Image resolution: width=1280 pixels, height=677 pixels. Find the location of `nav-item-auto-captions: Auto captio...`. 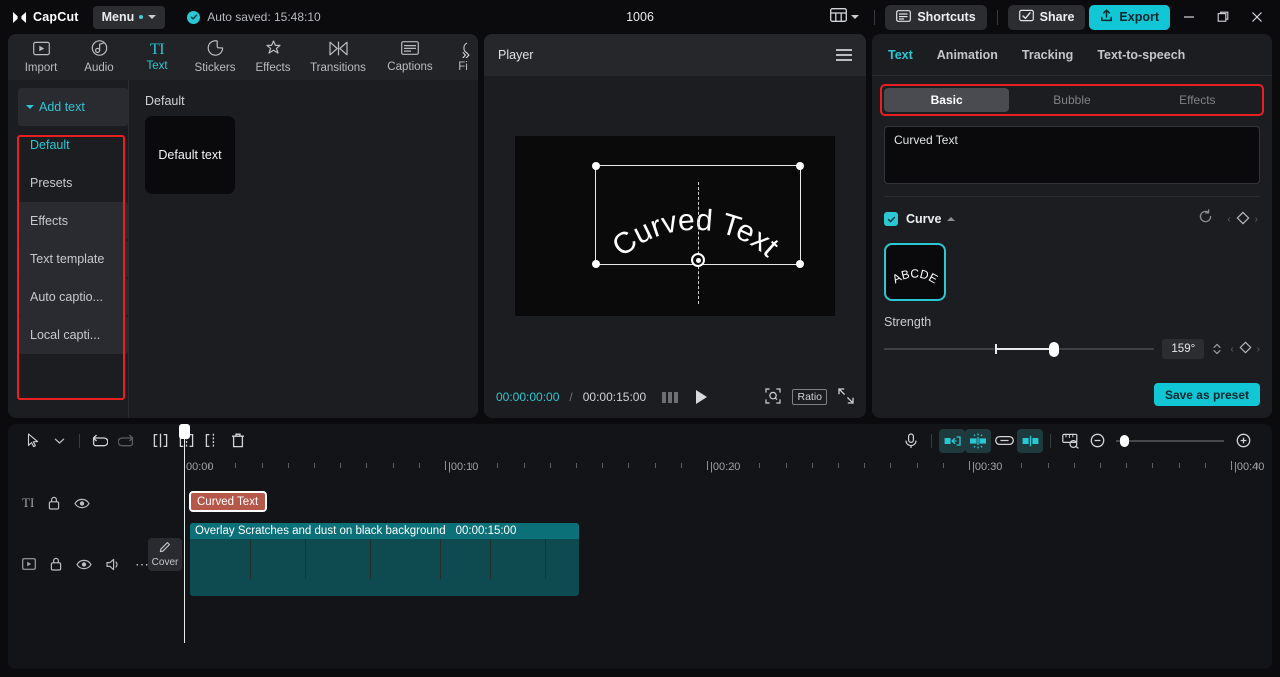

nav-item-auto-captions: Auto captio... is located at coordinates (73, 297).